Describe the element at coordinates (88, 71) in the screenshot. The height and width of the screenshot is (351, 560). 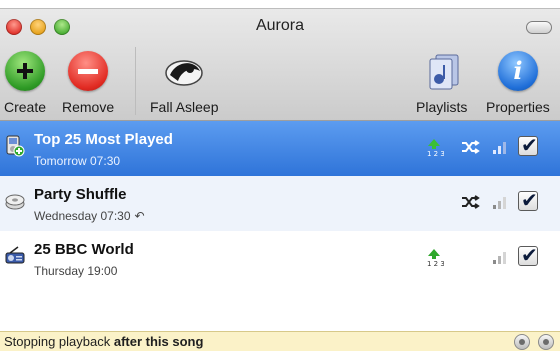
I see `remove-minus-icon` at that location.